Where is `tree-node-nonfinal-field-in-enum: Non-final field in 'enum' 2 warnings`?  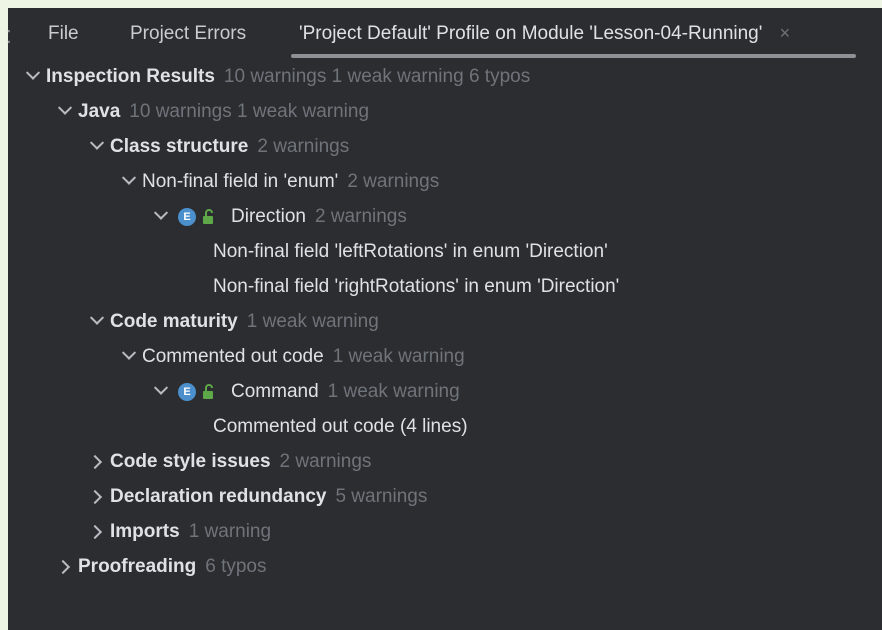 tree-node-nonfinal-field-in-enum: Non-final field in 'enum' 2 warnings is located at coordinates (445, 182).